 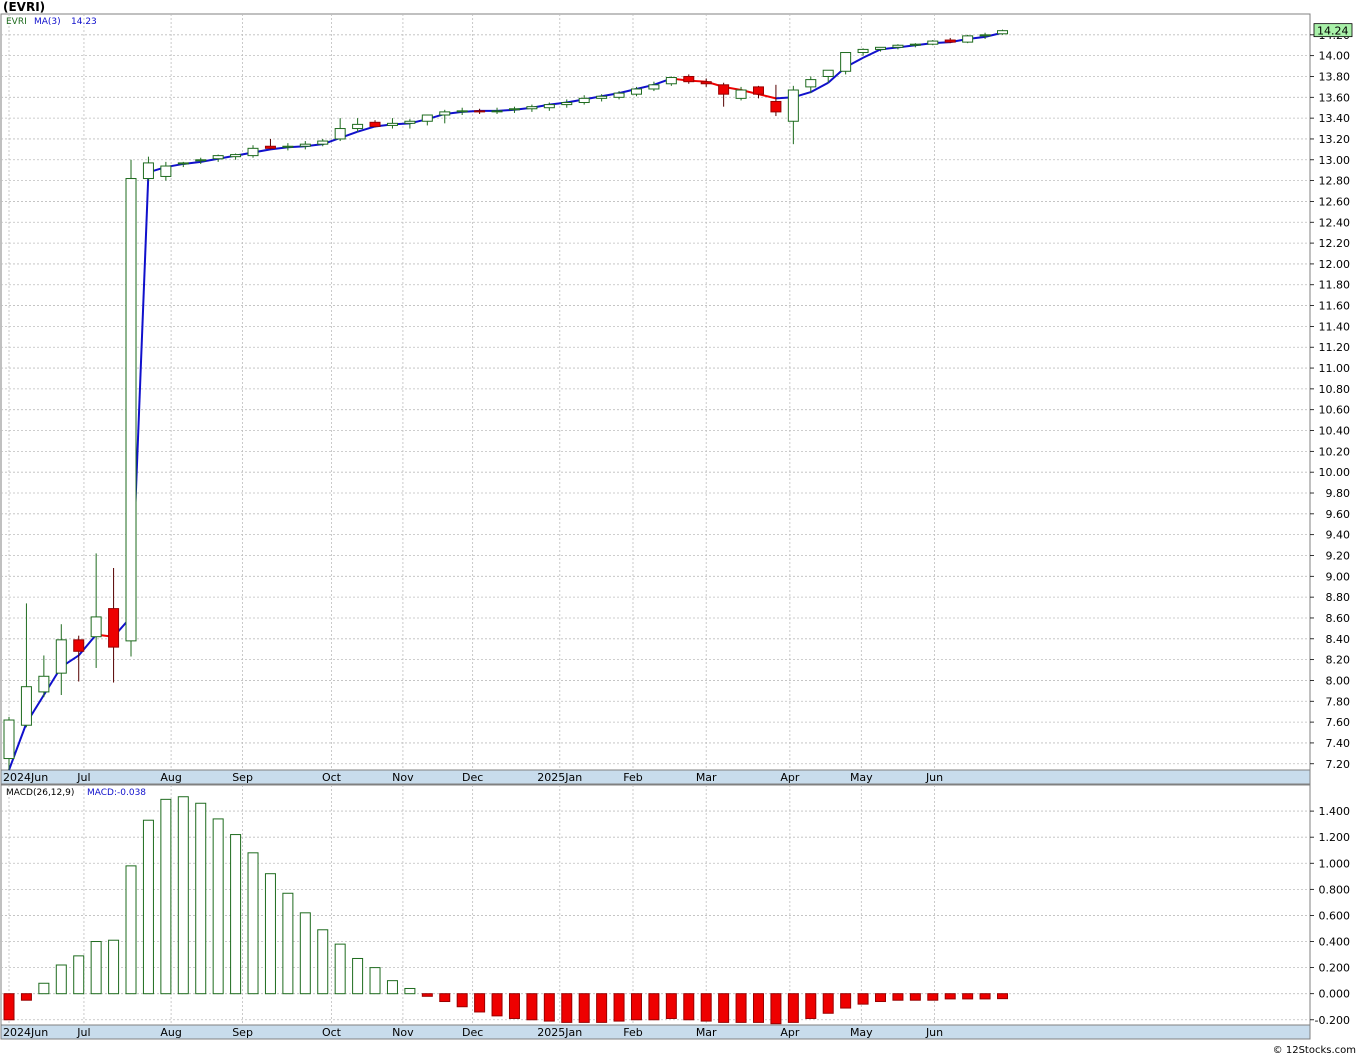 I want to click on macd-xtick-label: Mar, so click(x=706, y=1032).